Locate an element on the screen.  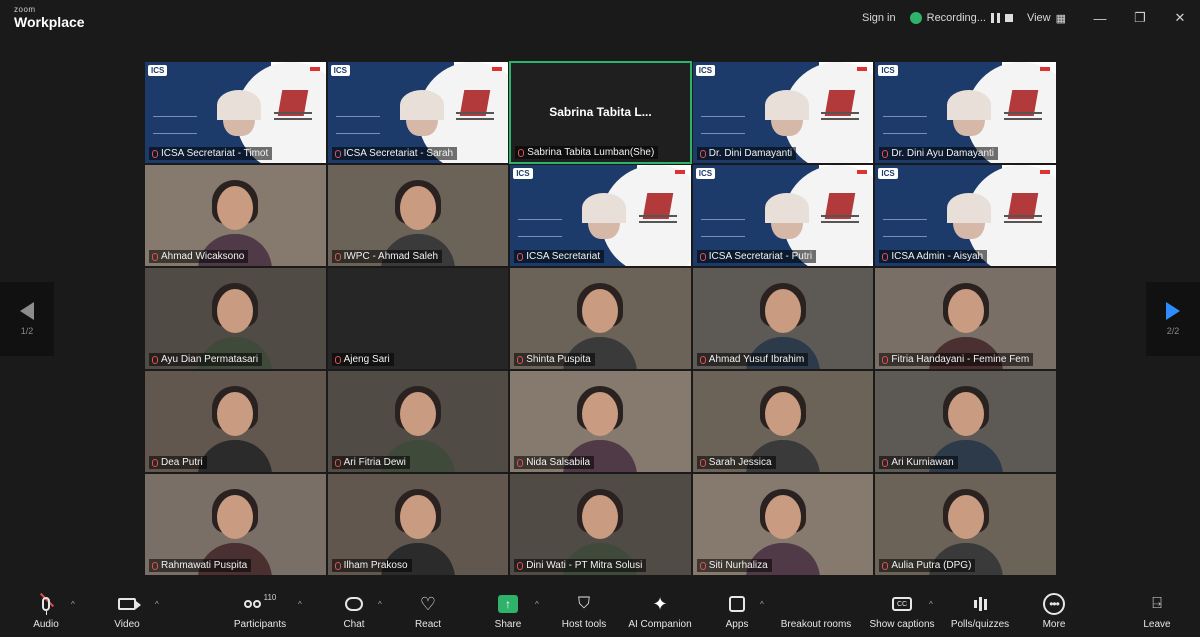
participants-count: 110 is located at coordinates (270, 597).